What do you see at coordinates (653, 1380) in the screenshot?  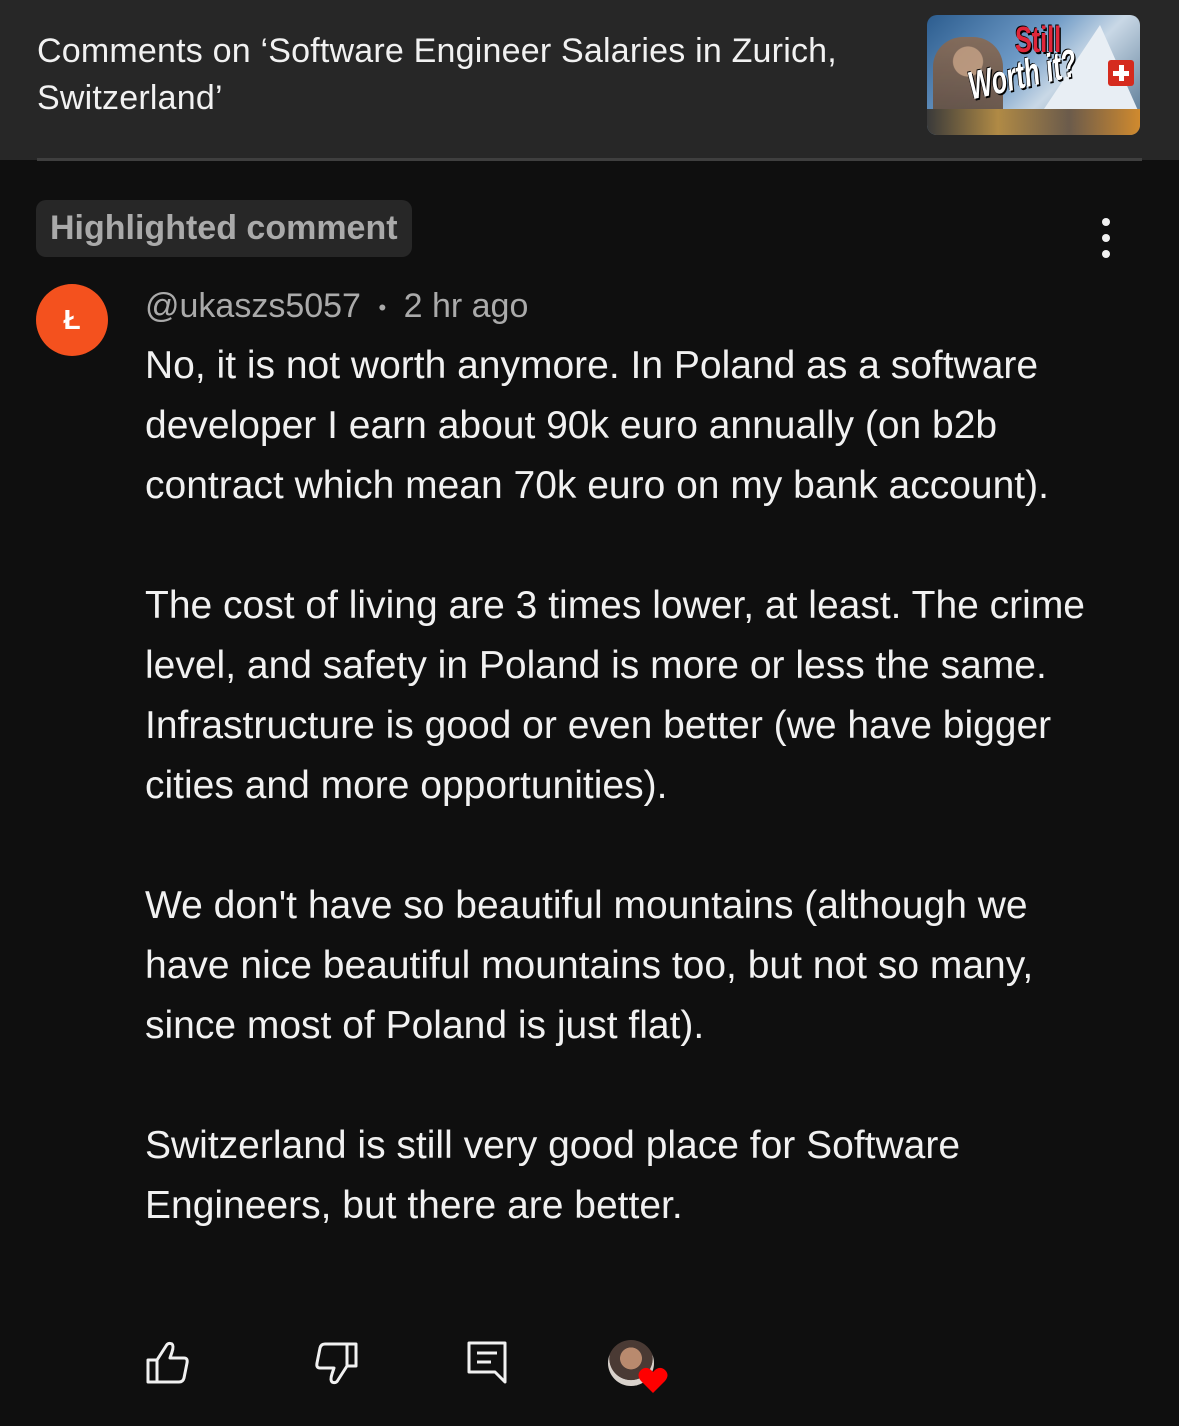 I see `heart-icon` at bounding box center [653, 1380].